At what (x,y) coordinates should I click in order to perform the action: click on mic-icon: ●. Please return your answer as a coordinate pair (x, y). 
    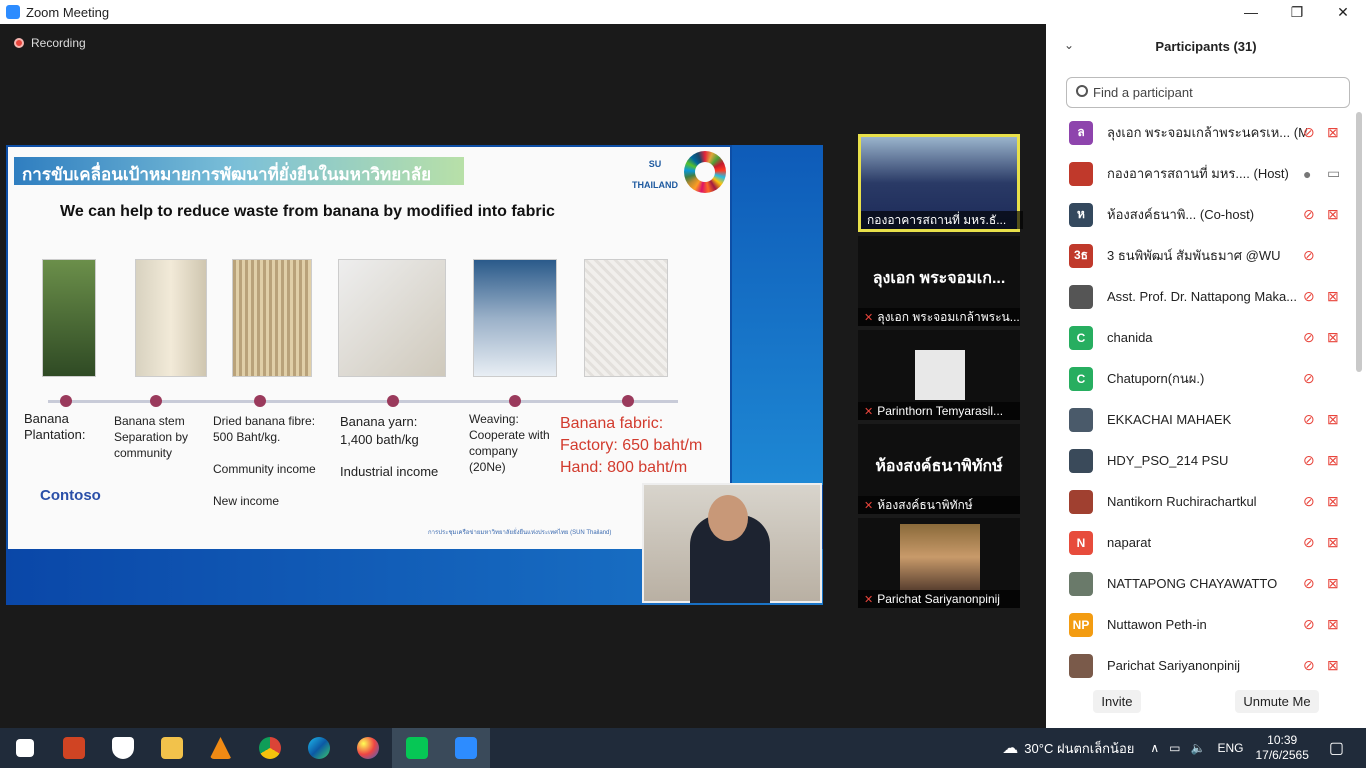
    Looking at the image, I should click on (1307, 174).